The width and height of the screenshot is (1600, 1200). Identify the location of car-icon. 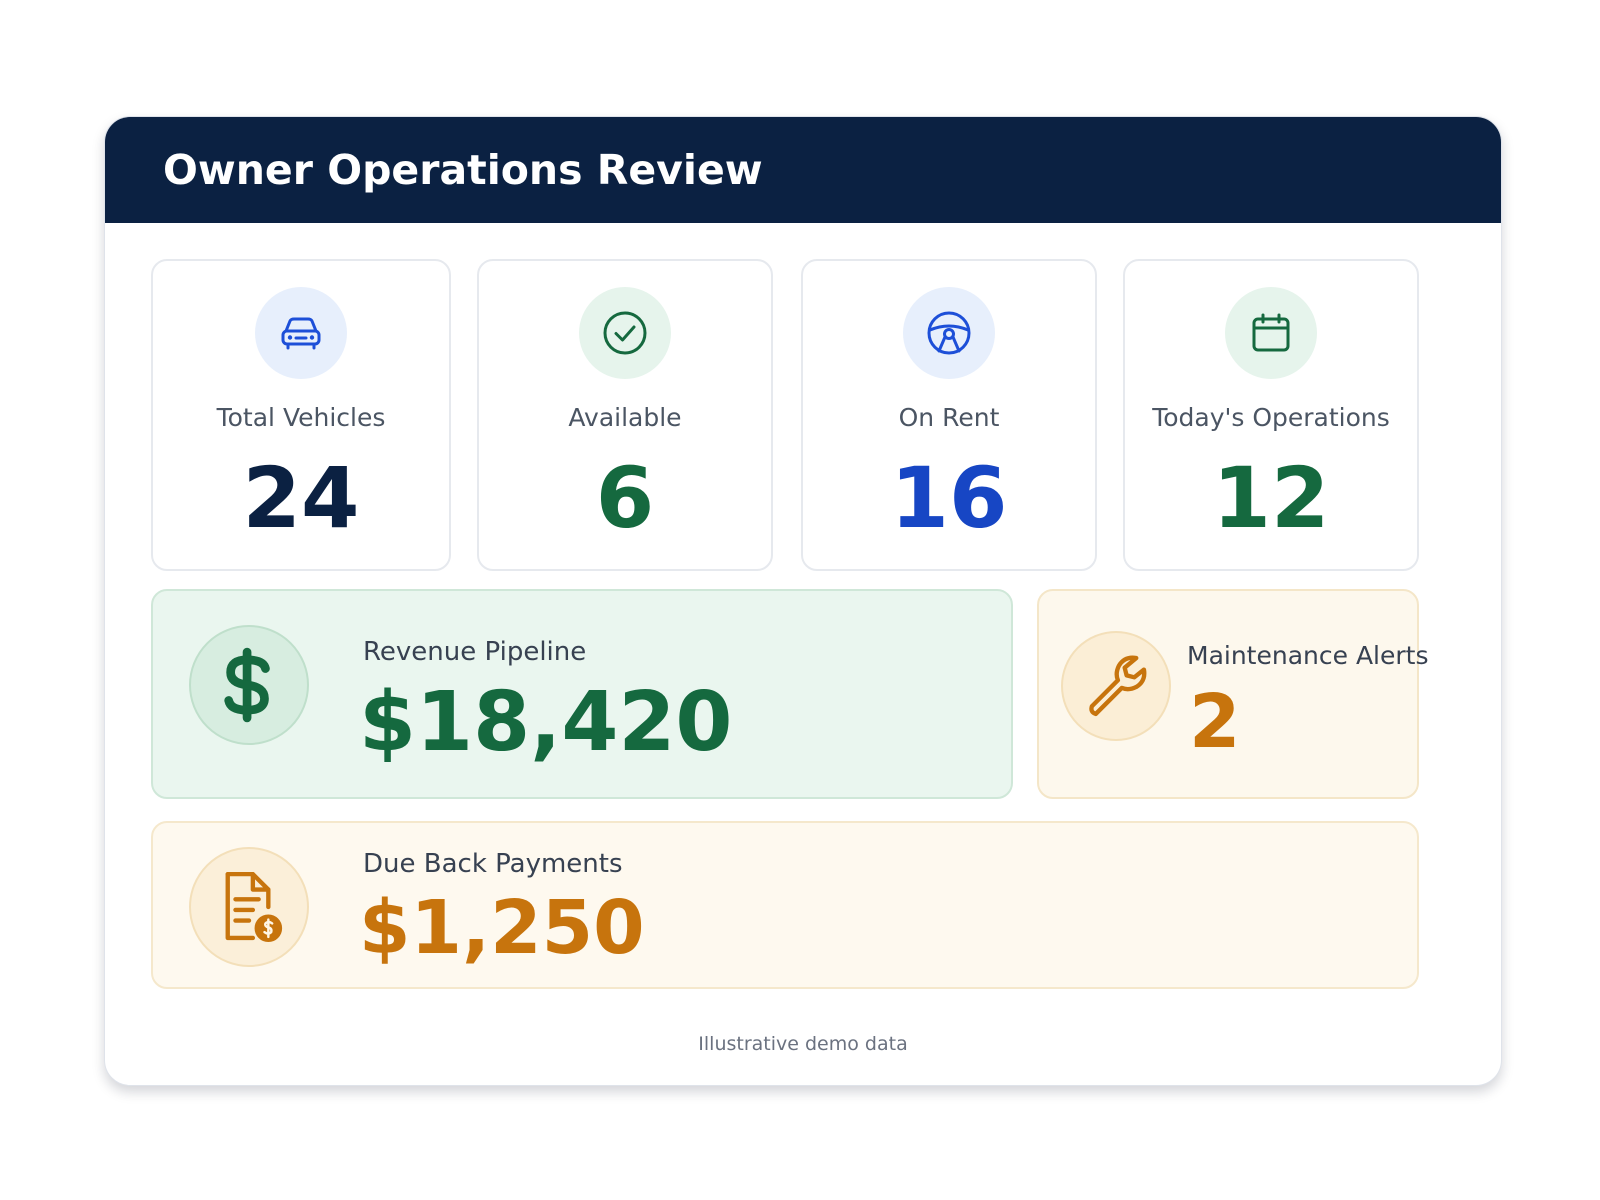
(301, 333).